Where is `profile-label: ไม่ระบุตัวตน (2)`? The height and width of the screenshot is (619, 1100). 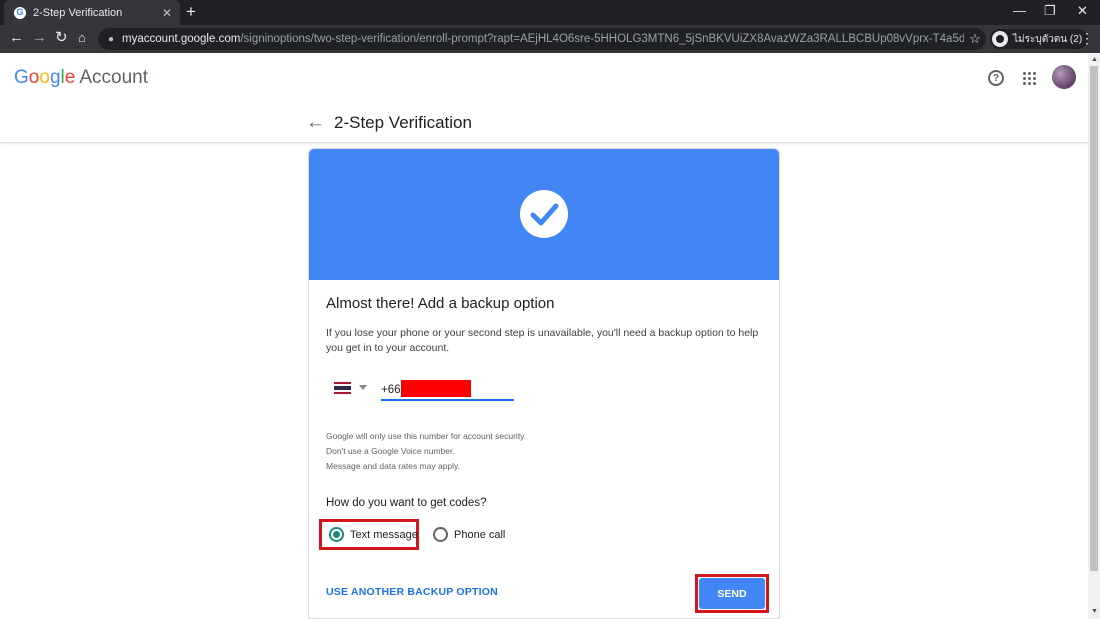
profile-label: ไม่ระบุตัวตน (2) is located at coordinates (1048, 39).